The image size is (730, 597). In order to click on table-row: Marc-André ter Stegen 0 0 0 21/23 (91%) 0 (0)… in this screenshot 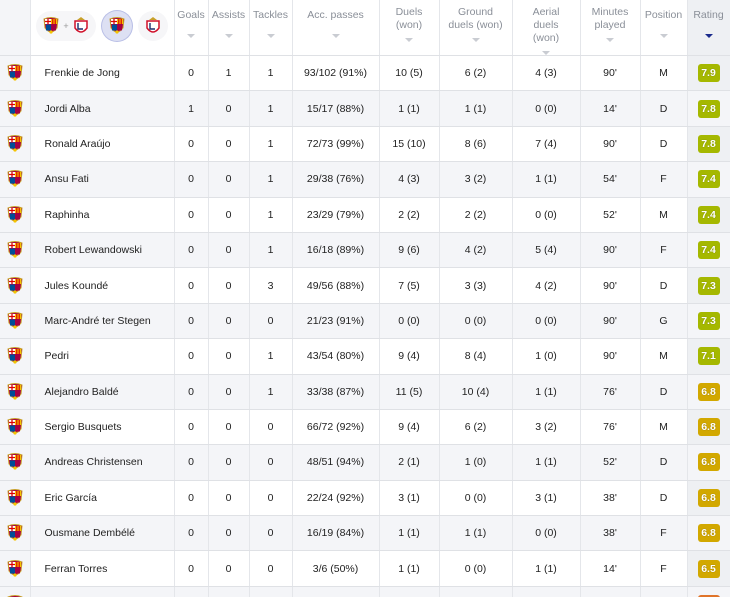, I will do `click(365, 321)`.